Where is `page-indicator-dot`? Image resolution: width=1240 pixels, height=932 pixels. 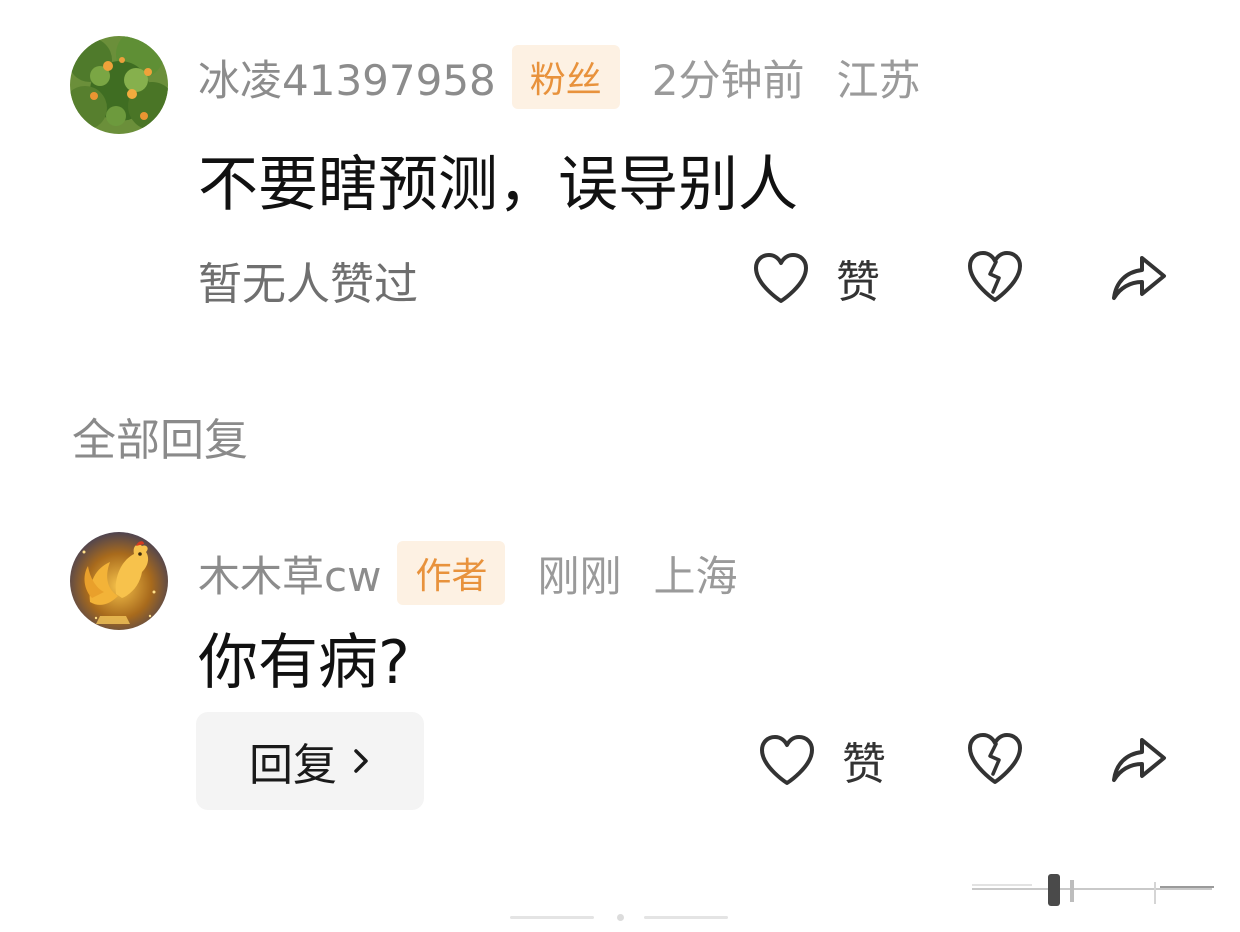
page-indicator-dot is located at coordinates (620, 917).